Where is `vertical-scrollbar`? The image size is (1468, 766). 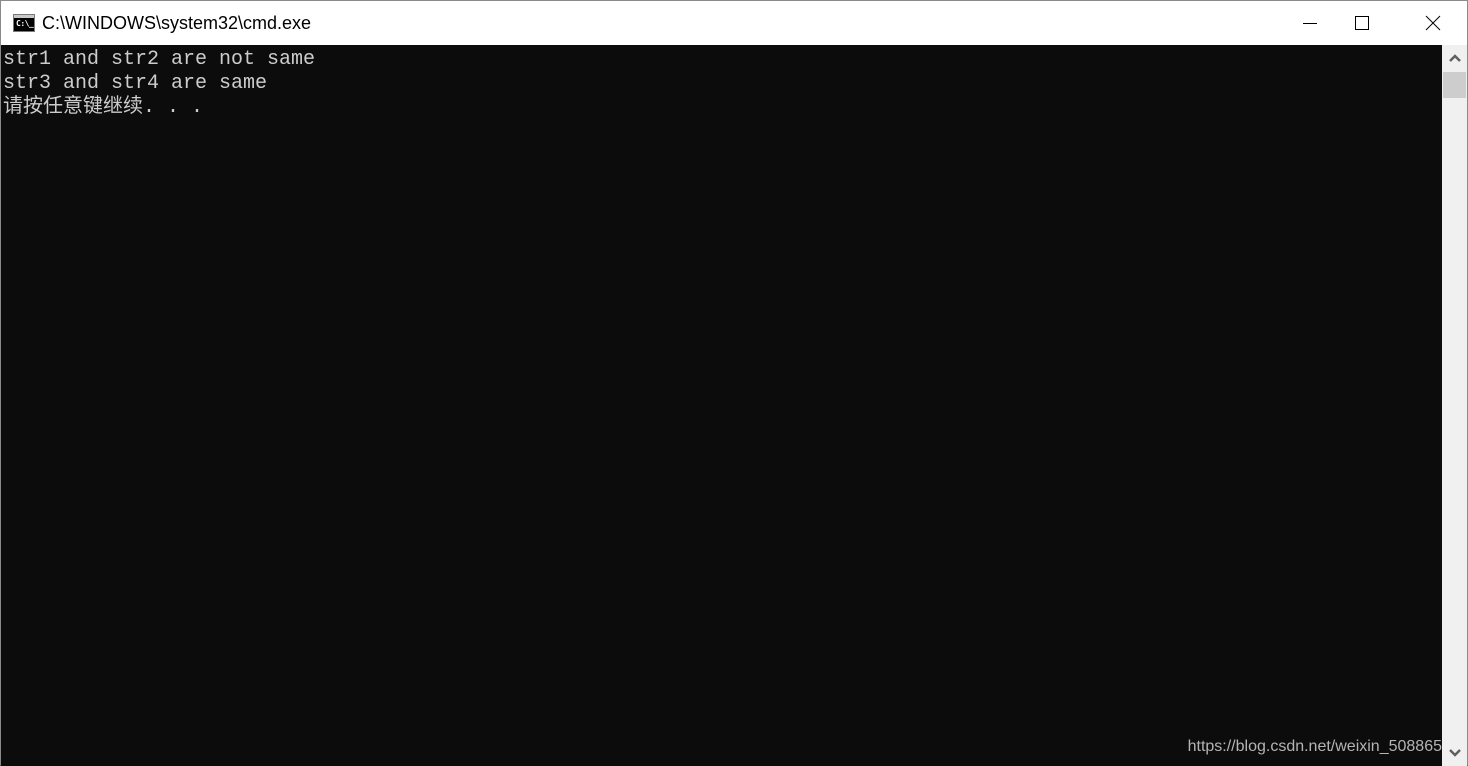 vertical-scrollbar is located at coordinates (1454, 405).